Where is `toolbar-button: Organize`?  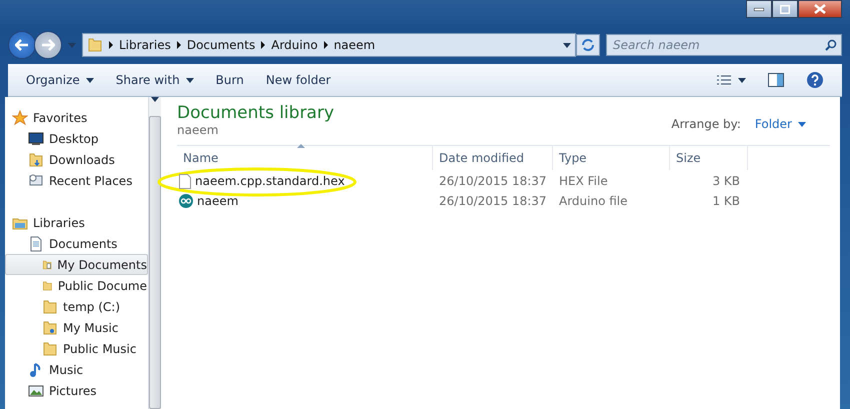
toolbar-button: Organize is located at coordinates (60, 80).